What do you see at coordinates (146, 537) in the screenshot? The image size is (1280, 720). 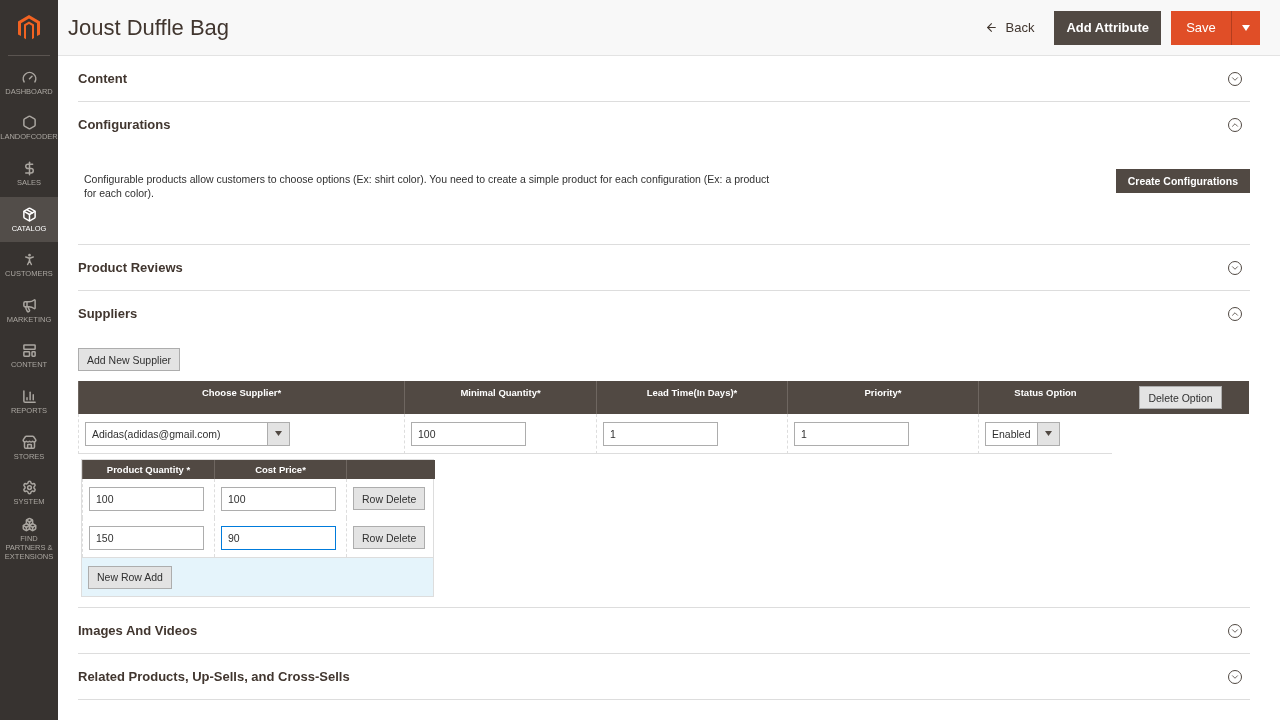 I see `product-quantity-field: 150` at bounding box center [146, 537].